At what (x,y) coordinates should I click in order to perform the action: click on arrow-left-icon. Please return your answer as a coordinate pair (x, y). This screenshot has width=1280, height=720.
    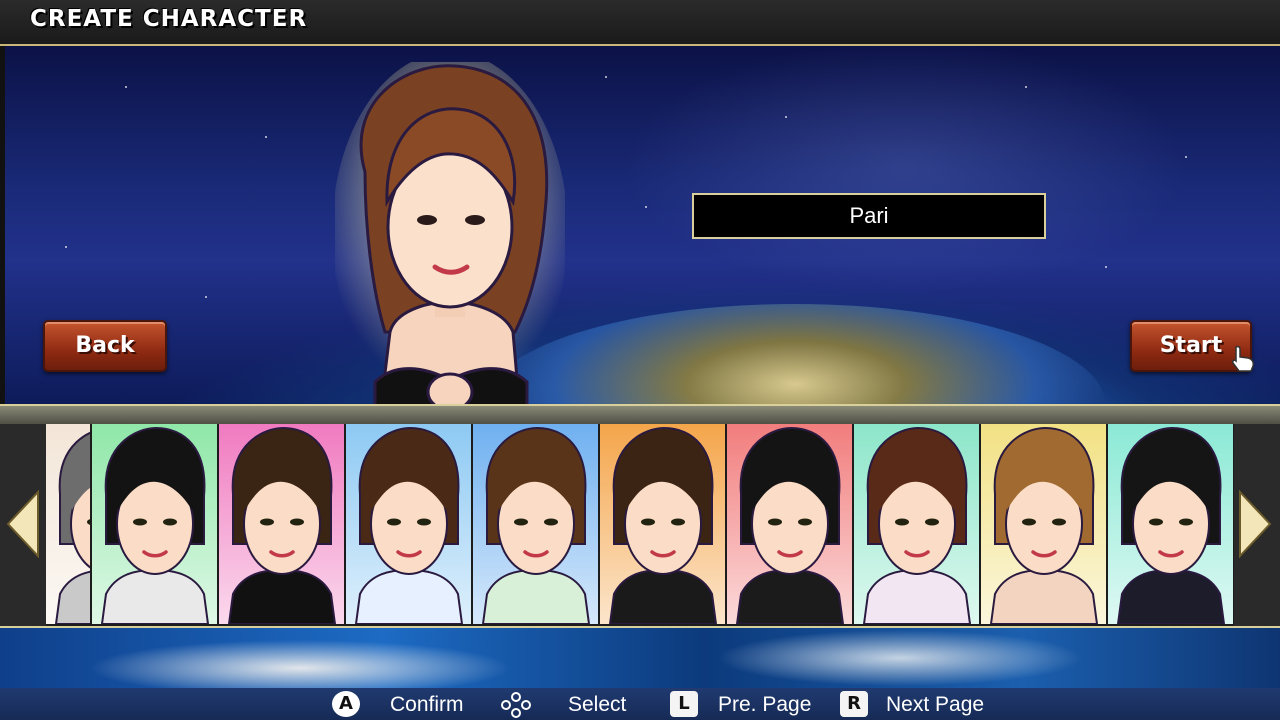
    Looking at the image, I should click on (22, 524).